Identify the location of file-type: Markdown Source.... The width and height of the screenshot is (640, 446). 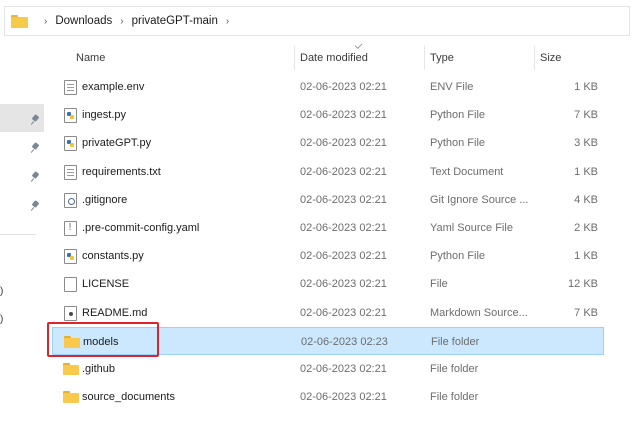
(479, 312).